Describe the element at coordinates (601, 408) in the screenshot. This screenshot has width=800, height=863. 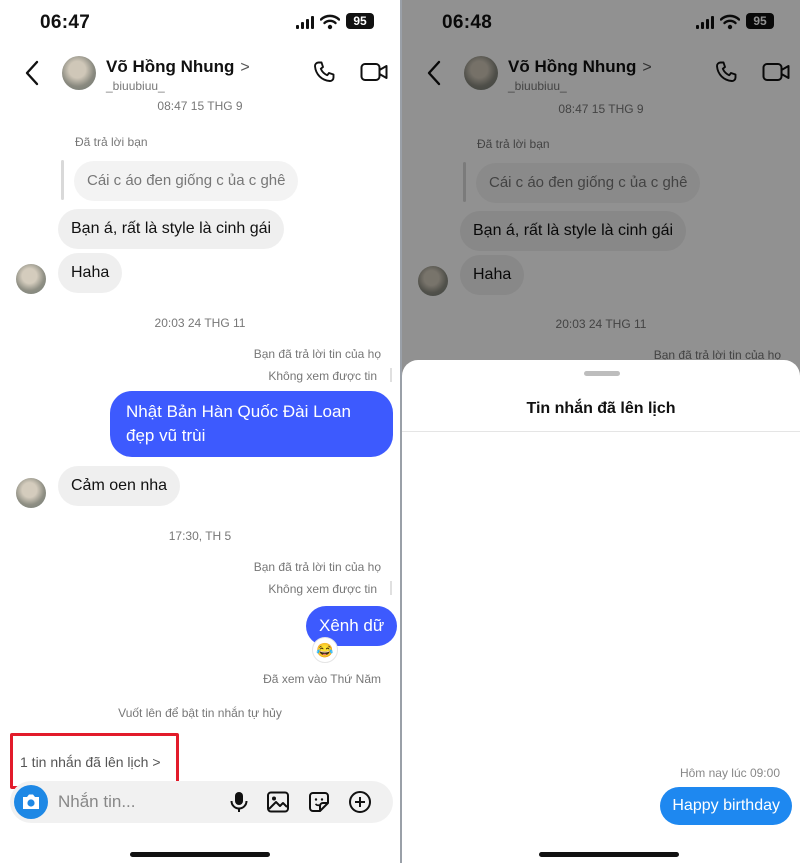
I see `sheet-title: Tin nhắn đã lên lịch` at that location.